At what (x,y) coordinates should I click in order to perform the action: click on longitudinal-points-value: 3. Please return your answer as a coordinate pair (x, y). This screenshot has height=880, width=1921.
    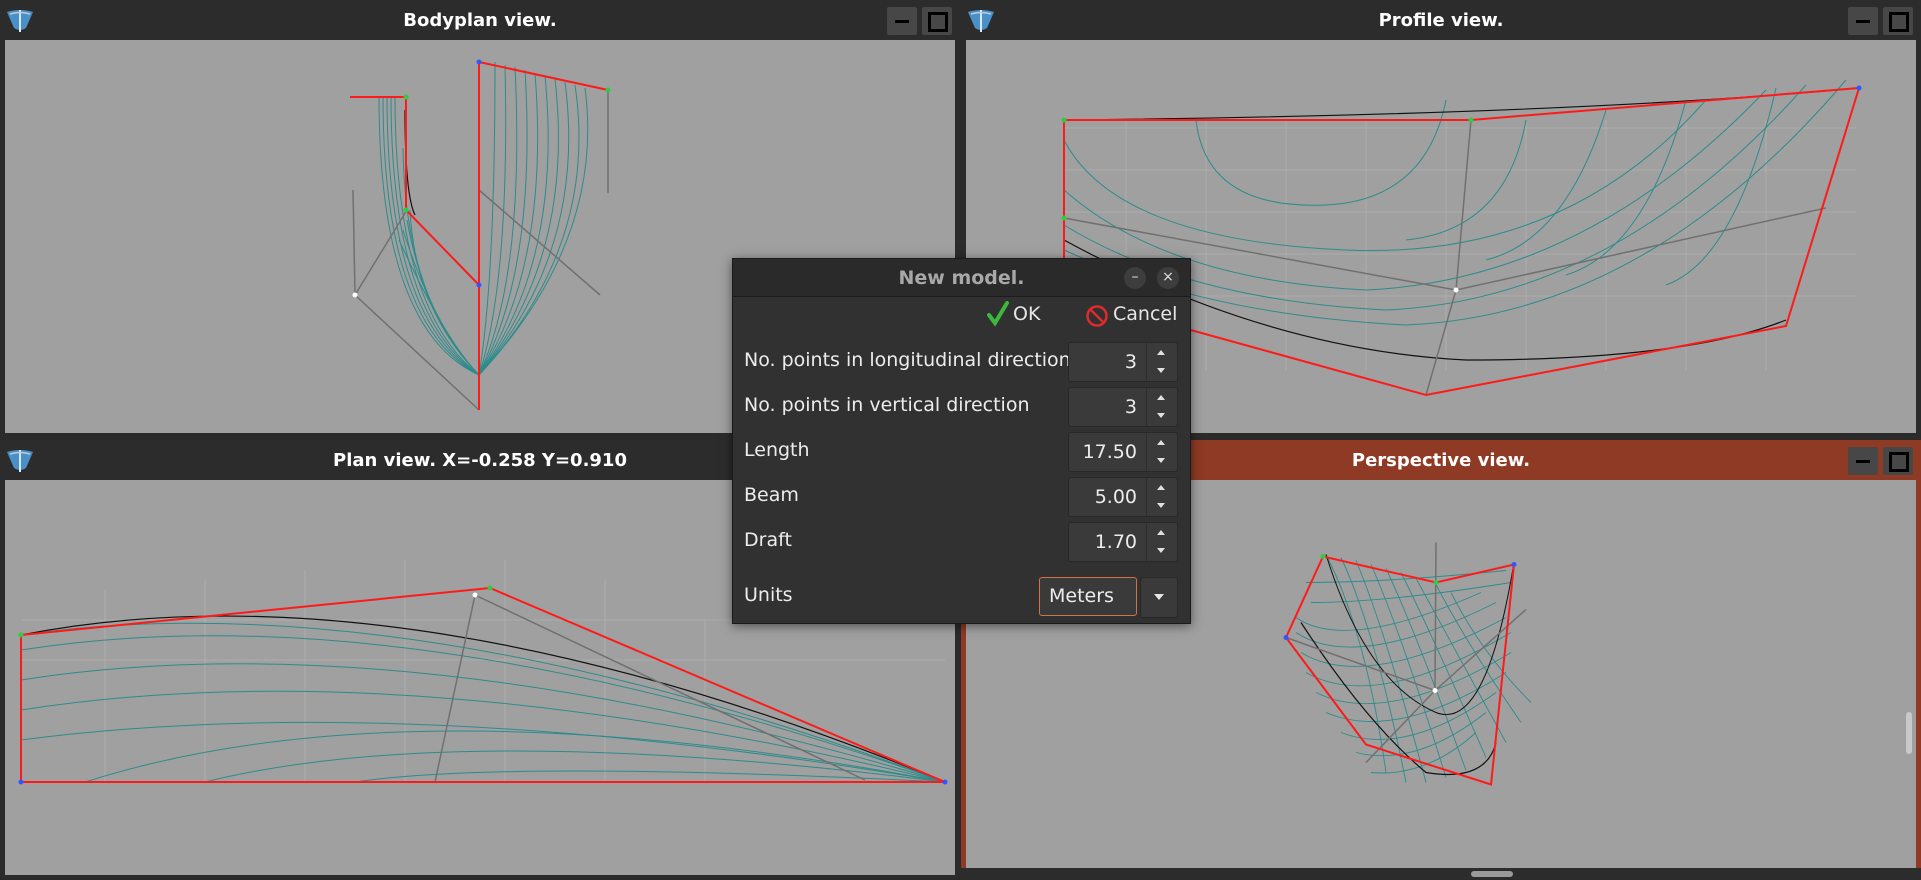
    Looking at the image, I should click on (1105, 362).